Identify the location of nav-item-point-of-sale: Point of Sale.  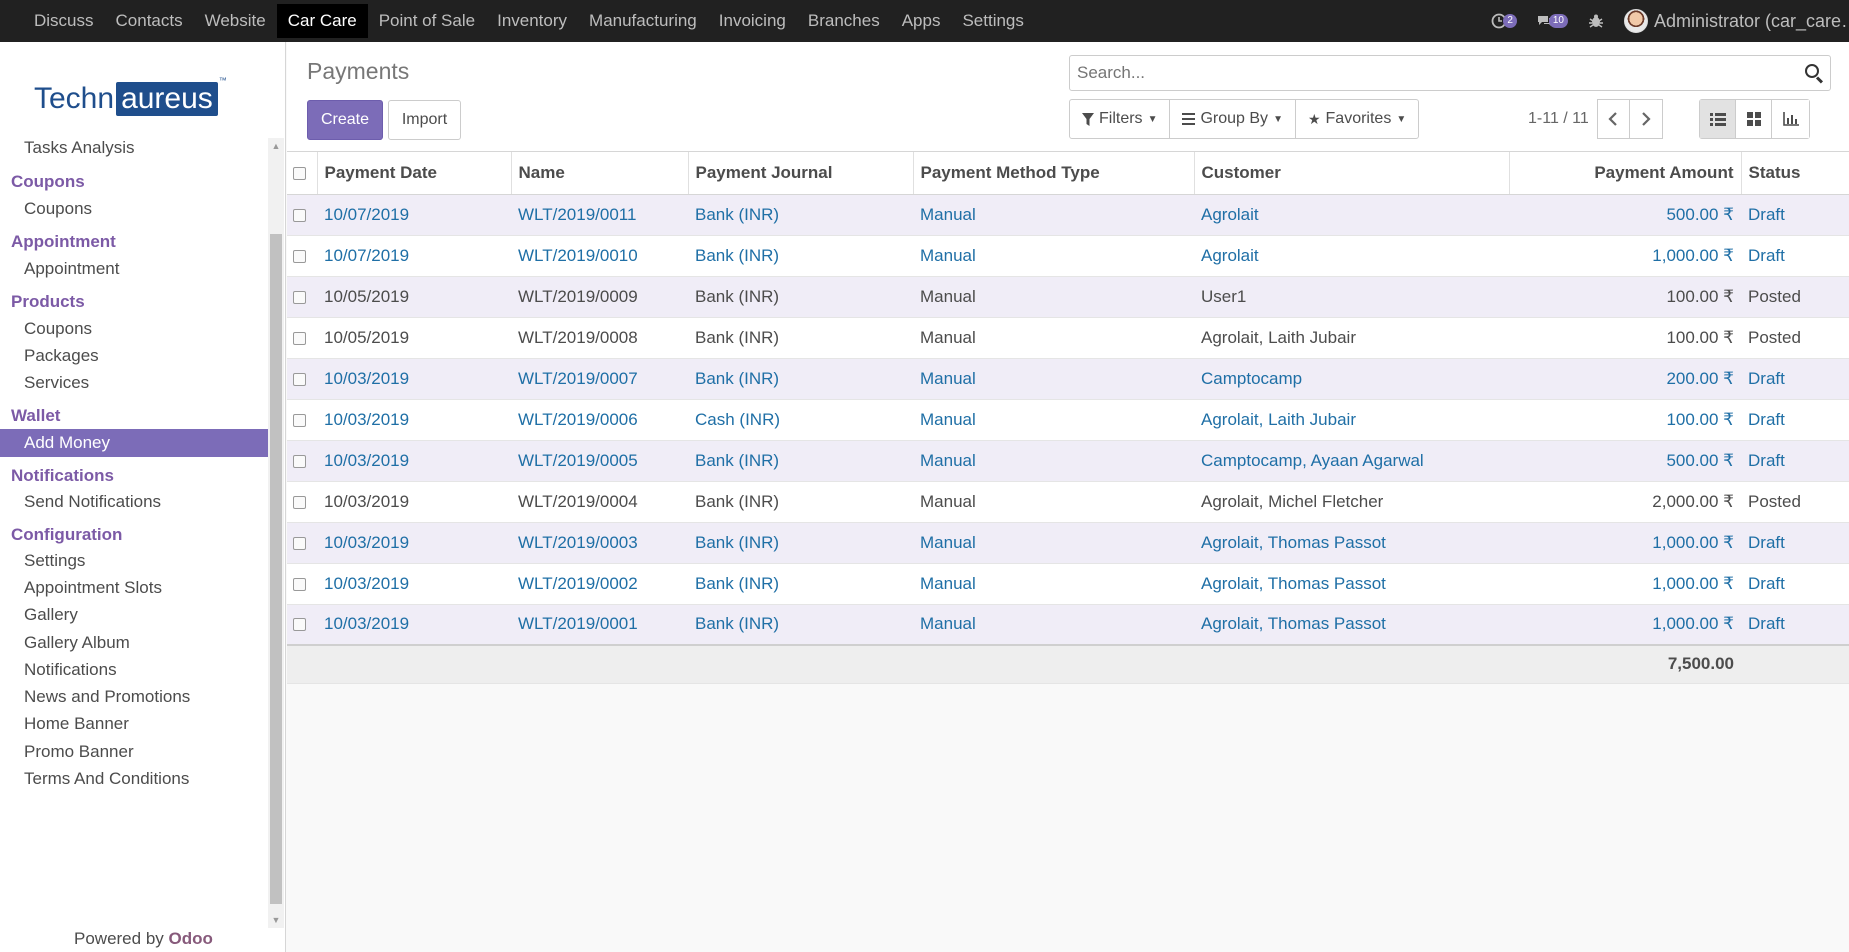
(427, 21).